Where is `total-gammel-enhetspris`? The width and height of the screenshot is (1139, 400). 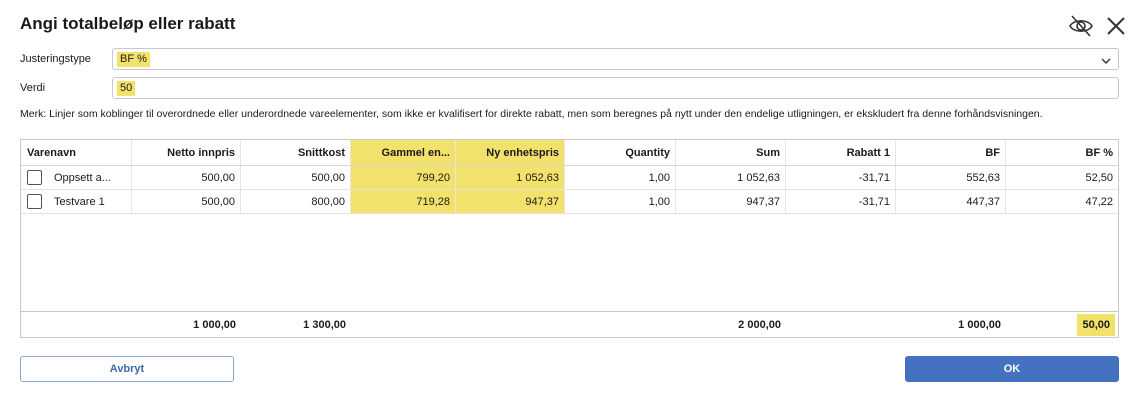 total-gammel-enhetspris is located at coordinates (403, 324).